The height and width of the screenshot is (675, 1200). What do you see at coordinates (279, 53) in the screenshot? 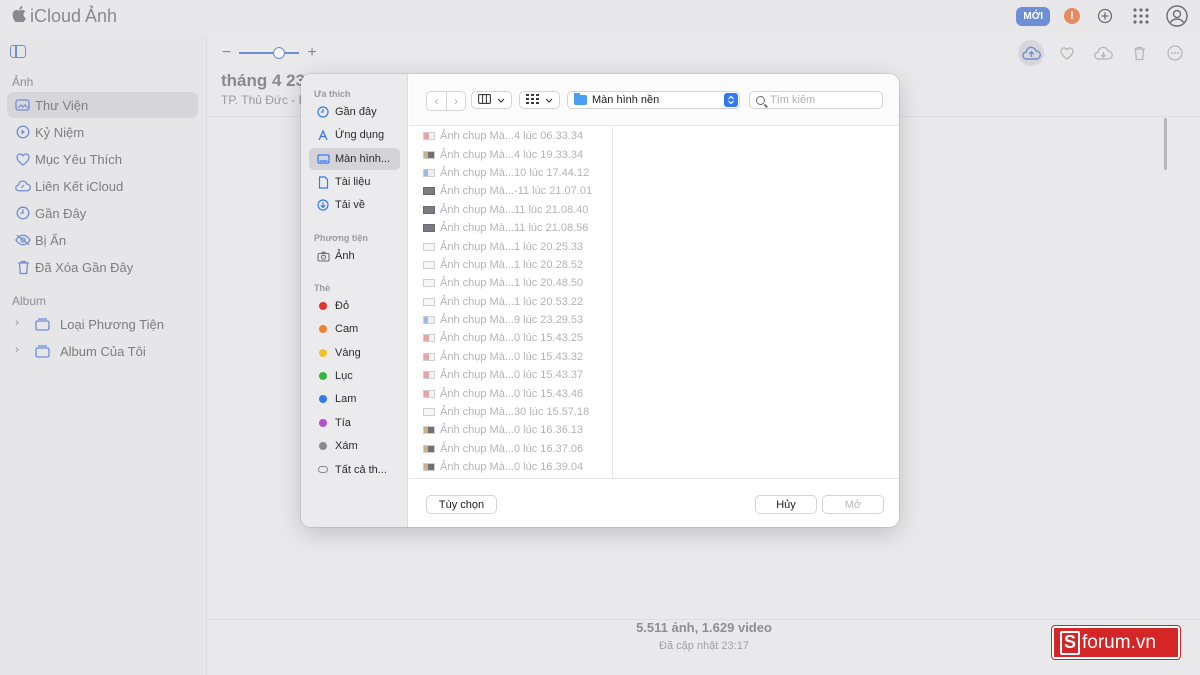
I see `zoom-slider-knob` at bounding box center [279, 53].